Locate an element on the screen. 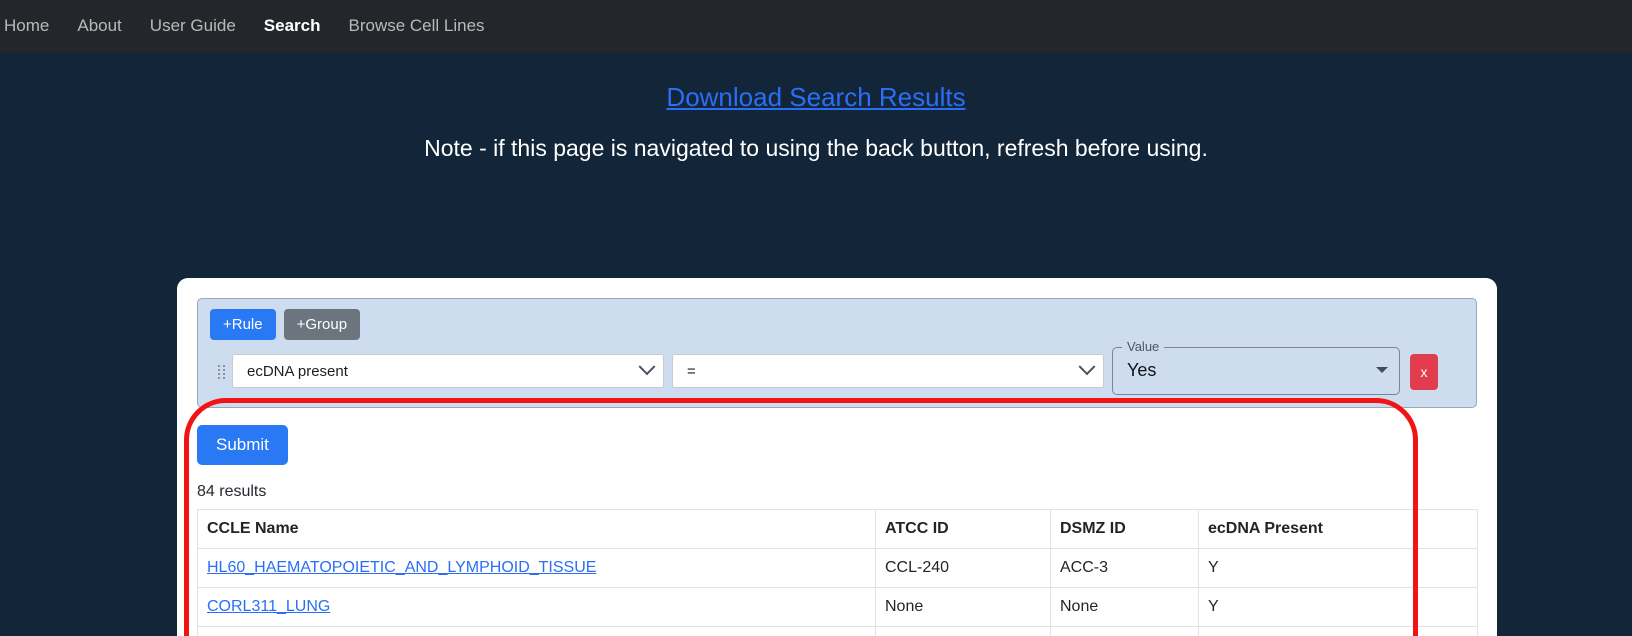  cell-ccle-name: NCIH889_LUNG is located at coordinates (536, 631).